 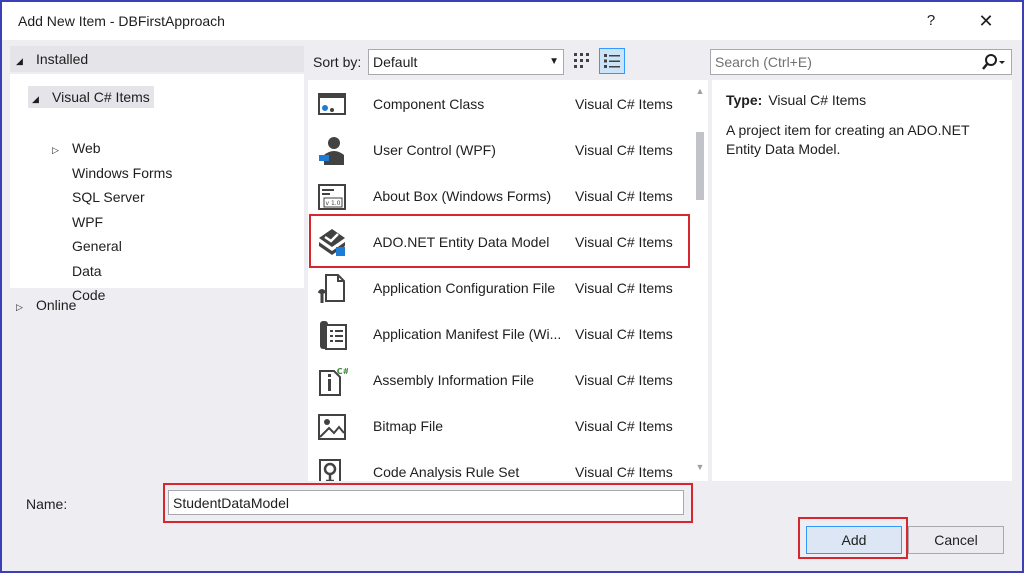 What do you see at coordinates (157, 59) in the screenshot?
I see `tree-installed-header: ◢ Installed` at bounding box center [157, 59].